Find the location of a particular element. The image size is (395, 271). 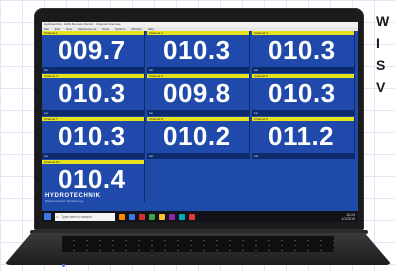

channel-tile: Channel 6 010.3 bar is located at coordinates (303, 95).